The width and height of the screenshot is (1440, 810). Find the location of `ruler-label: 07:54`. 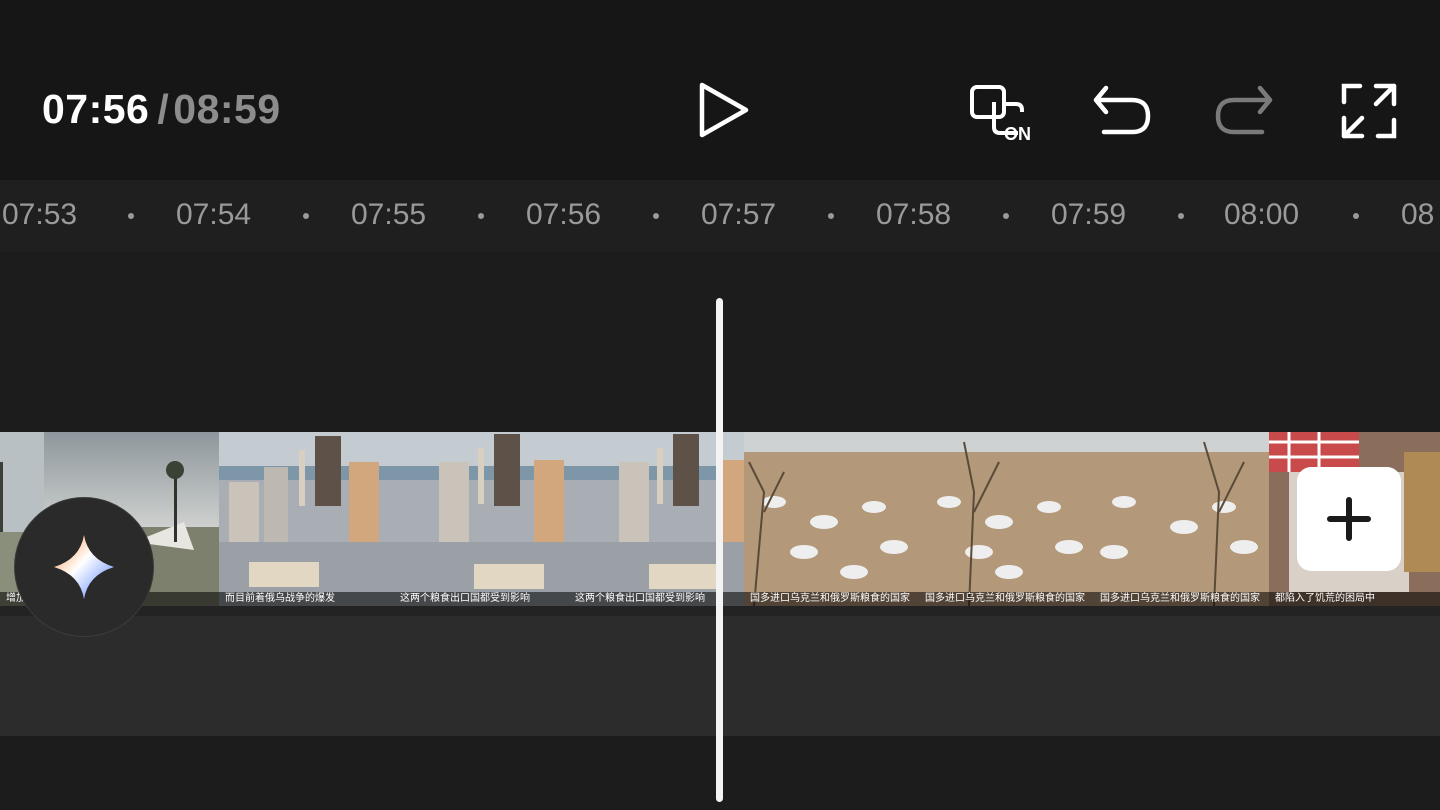

ruler-label: 07:54 is located at coordinates (214, 214).